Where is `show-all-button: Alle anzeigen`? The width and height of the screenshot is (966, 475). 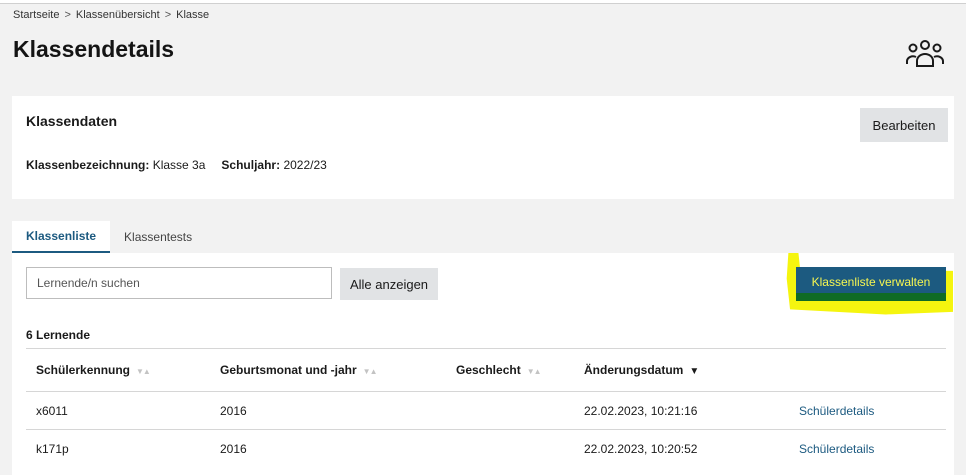
show-all-button: Alle anzeigen is located at coordinates (389, 284).